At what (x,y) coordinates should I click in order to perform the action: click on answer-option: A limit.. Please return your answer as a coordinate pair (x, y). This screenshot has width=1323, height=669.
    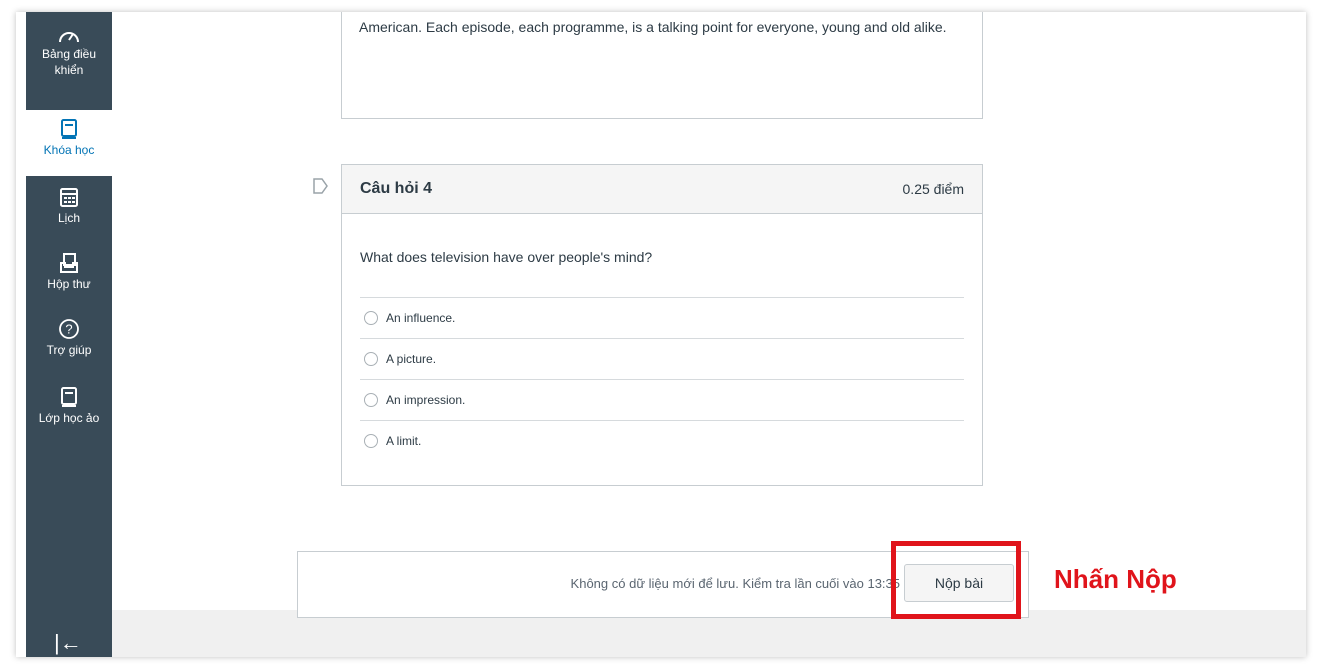
    Looking at the image, I should click on (662, 440).